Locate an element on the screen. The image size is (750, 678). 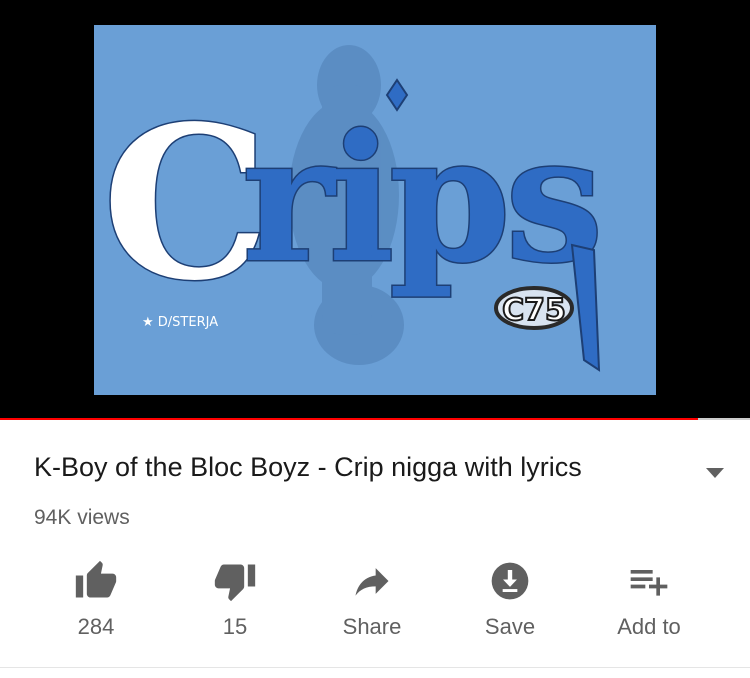
share-icon is located at coordinates (372, 582).